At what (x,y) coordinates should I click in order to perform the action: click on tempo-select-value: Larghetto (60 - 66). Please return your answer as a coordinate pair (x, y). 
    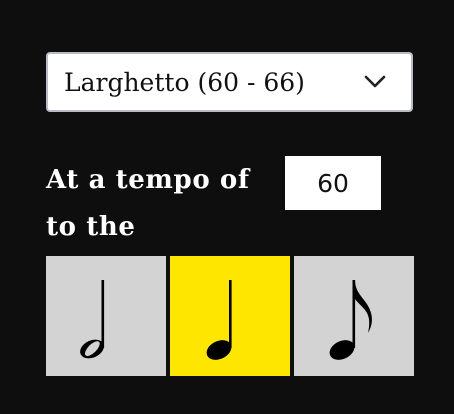
    Looking at the image, I should click on (184, 82).